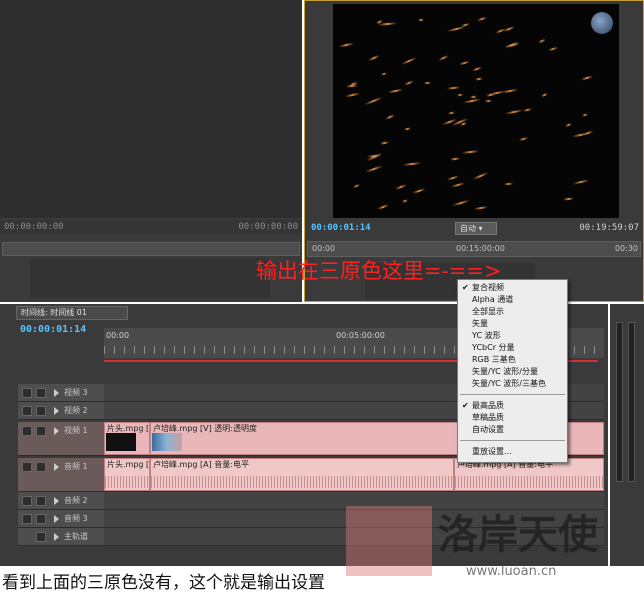 This screenshot has width=644, height=592. I want to click on track-name: 主轨道, so click(76, 536).